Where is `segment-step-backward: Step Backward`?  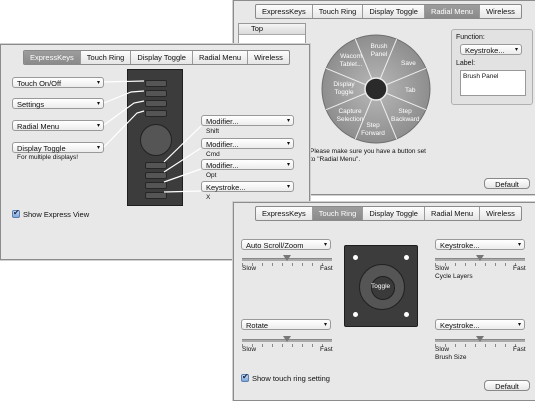
segment-step-backward: Step Backward is located at coordinates (405, 116).